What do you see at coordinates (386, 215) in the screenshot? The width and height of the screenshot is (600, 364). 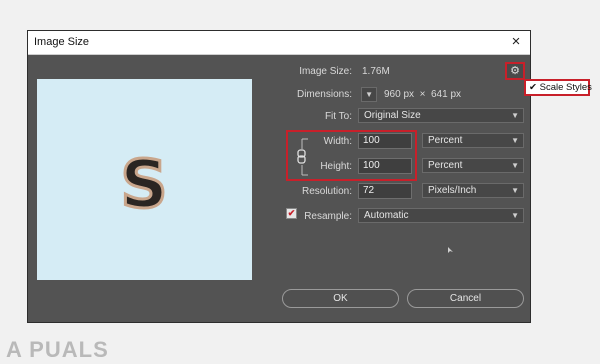 I see `resample-value: Automatic` at bounding box center [386, 215].